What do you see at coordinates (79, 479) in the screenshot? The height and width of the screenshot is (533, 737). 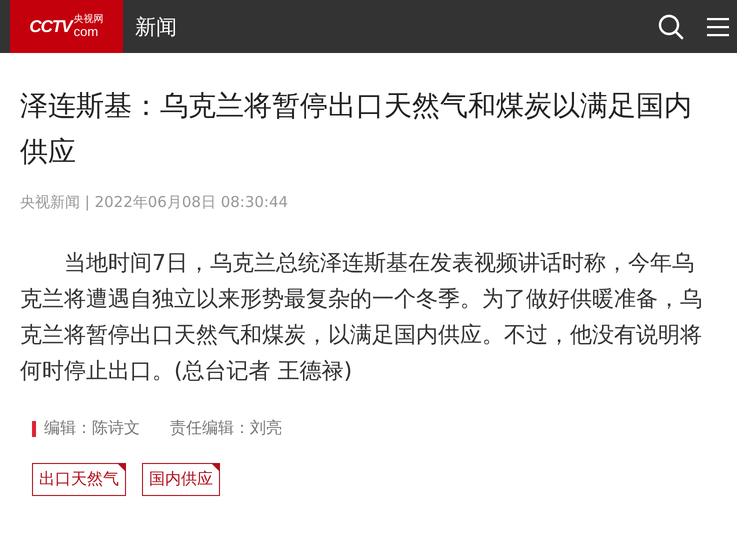 I see `tag-link: 出口天然气` at bounding box center [79, 479].